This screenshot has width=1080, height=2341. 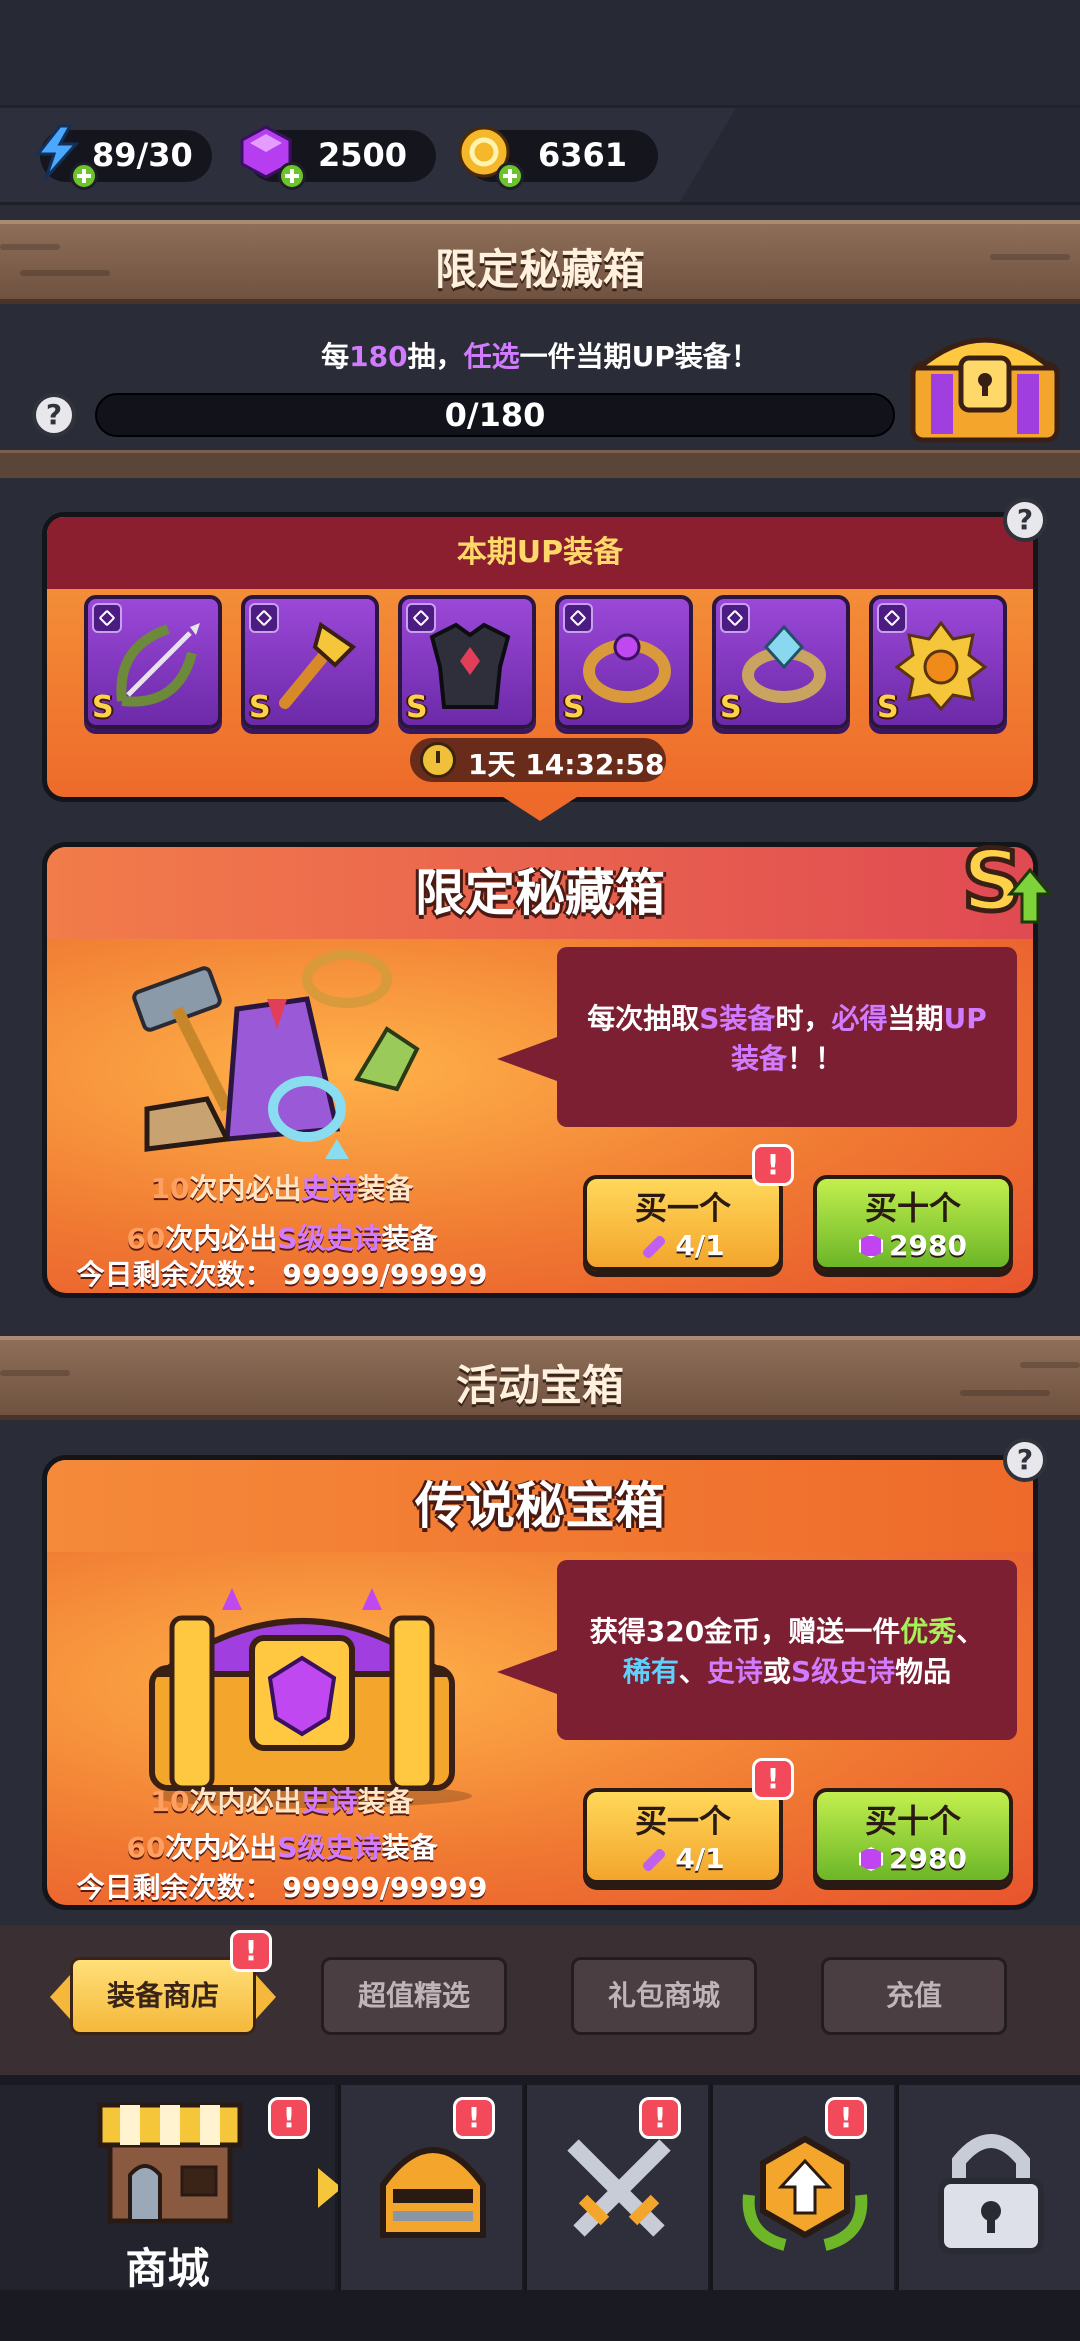 What do you see at coordinates (985, 383) in the screenshot?
I see `pity-chest-icon` at bounding box center [985, 383].